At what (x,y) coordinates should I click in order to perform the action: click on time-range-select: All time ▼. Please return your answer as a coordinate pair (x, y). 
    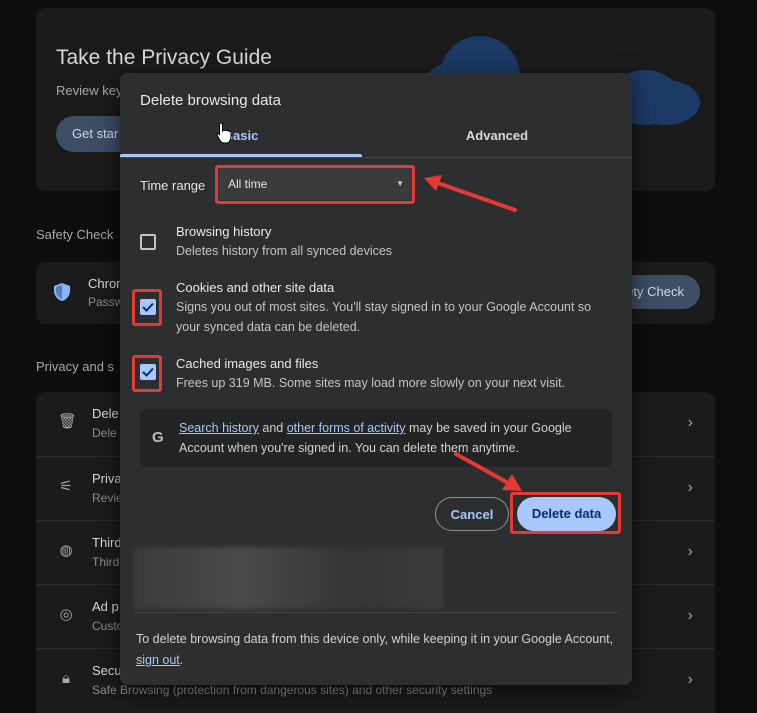
    Looking at the image, I should click on (315, 184).